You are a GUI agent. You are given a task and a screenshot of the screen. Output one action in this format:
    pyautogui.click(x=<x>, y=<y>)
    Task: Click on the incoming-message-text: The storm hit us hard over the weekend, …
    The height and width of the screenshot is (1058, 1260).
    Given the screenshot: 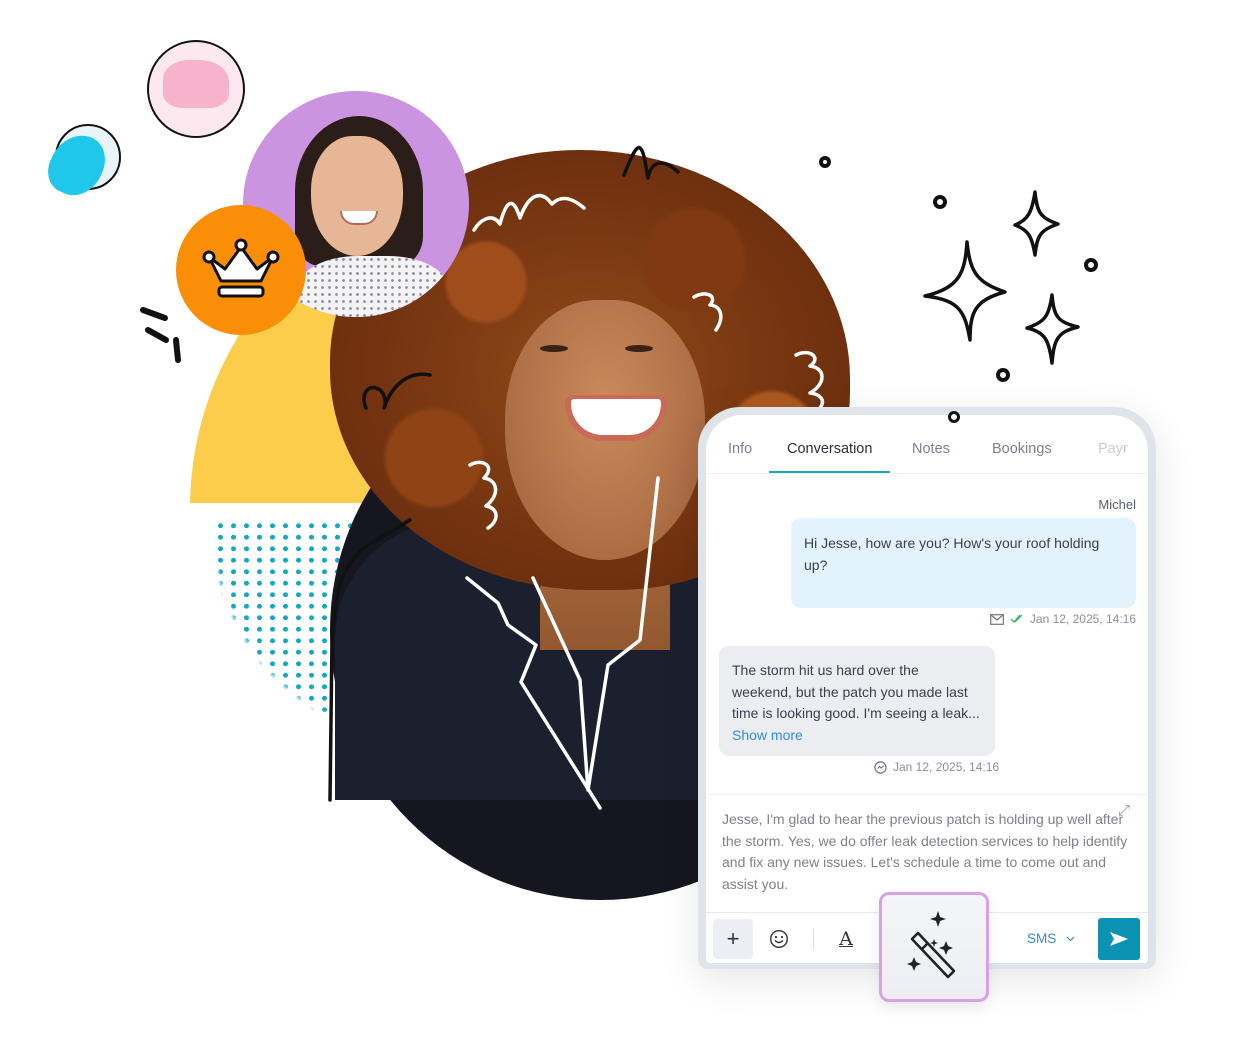 What is the action you would take?
    pyautogui.click(x=856, y=691)
    